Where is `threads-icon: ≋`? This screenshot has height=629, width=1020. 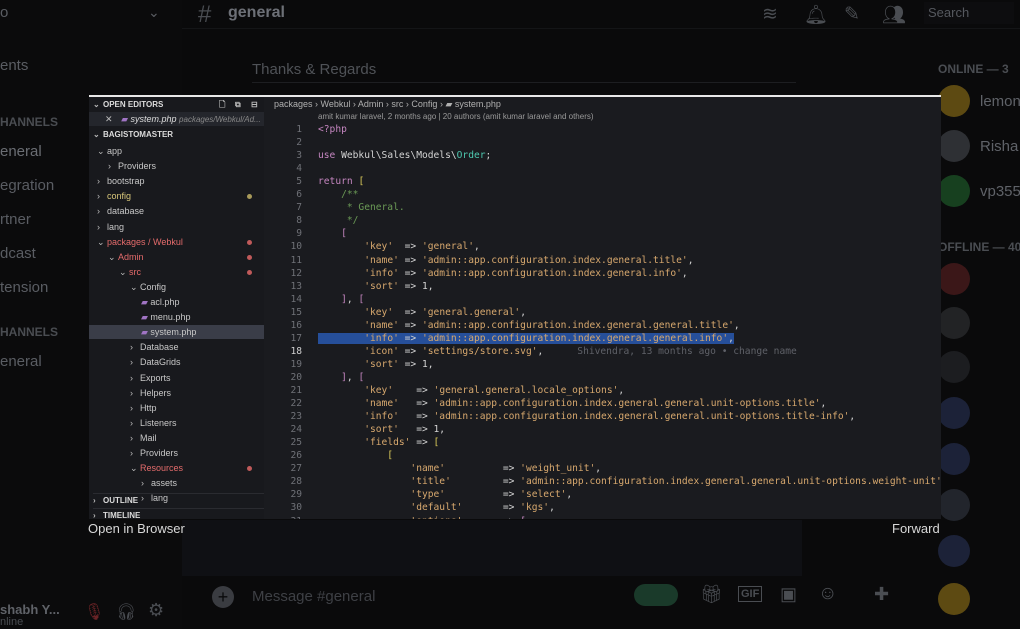
threads-icon: ≋ is located at coordinates (770, 14).